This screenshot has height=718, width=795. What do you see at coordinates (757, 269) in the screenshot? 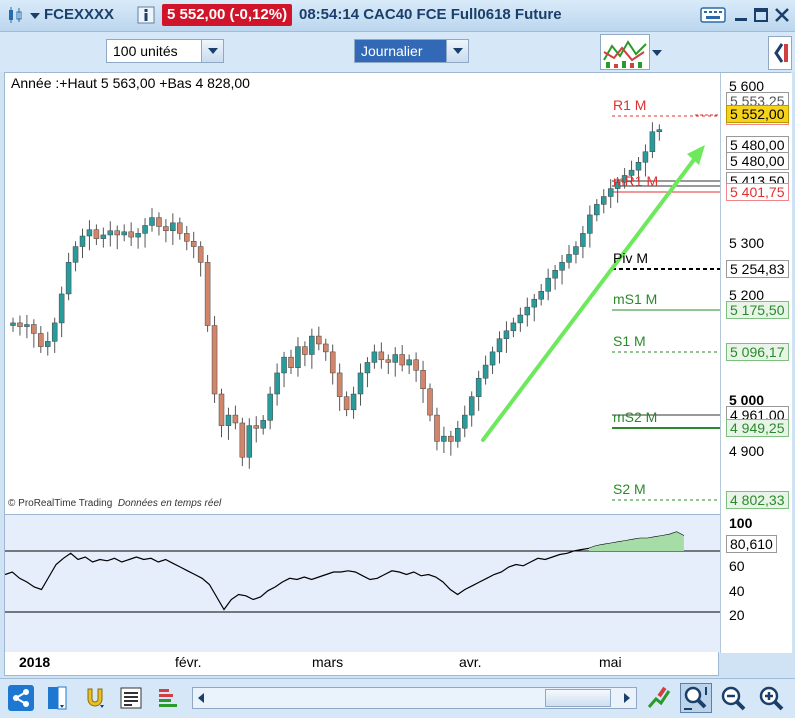
I see `pivot-value-box: 5 254,83` at bounding box center [757, 269].